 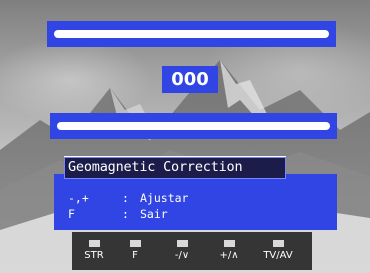 What do you see at coordinates (135, 255) in the screenshot?
I see `f-button-label: F` at bounding box center [135, 255].